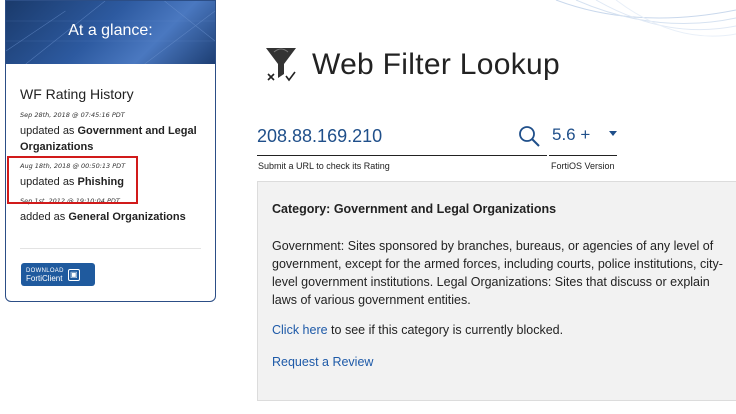 The width and height of the screenshot is (736, 414). What do you see at coordinates (583, 166) in the screenshot?
I see `version-hint: FortiOS Version` at bounding box center [583, 166].